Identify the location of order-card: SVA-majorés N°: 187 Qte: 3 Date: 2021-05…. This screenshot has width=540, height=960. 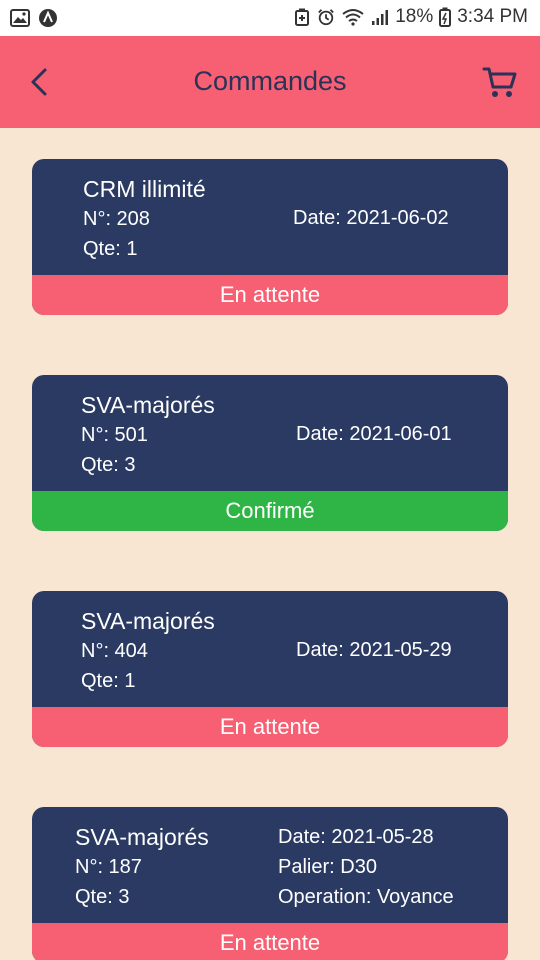
(270, 883).